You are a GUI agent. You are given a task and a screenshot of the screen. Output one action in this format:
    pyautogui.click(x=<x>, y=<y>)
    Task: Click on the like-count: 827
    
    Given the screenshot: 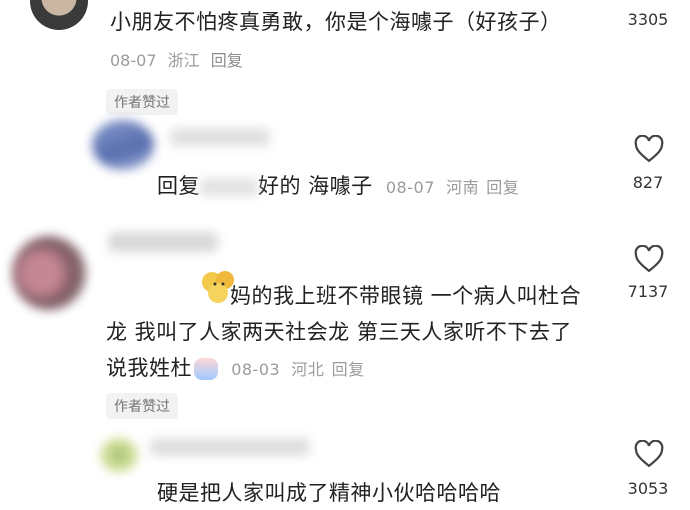 What is the action you would take?
    pyautogui.click(x=648, y=182)
    